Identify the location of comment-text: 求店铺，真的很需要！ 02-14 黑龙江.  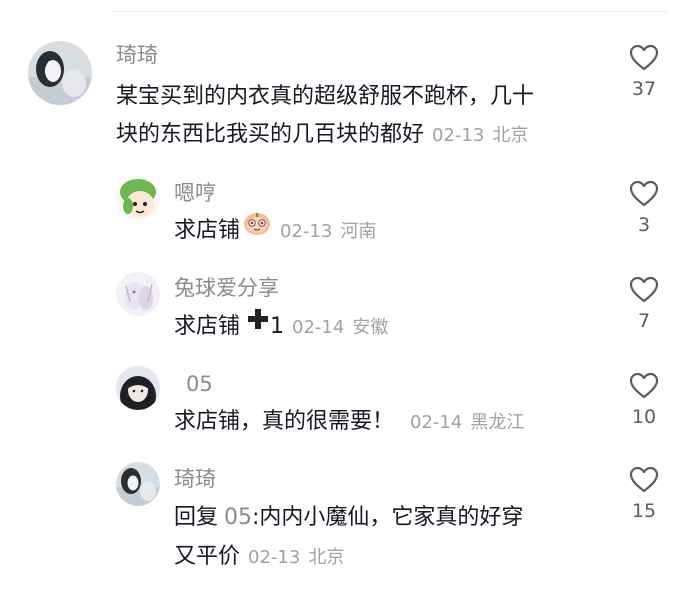
(349, 422).